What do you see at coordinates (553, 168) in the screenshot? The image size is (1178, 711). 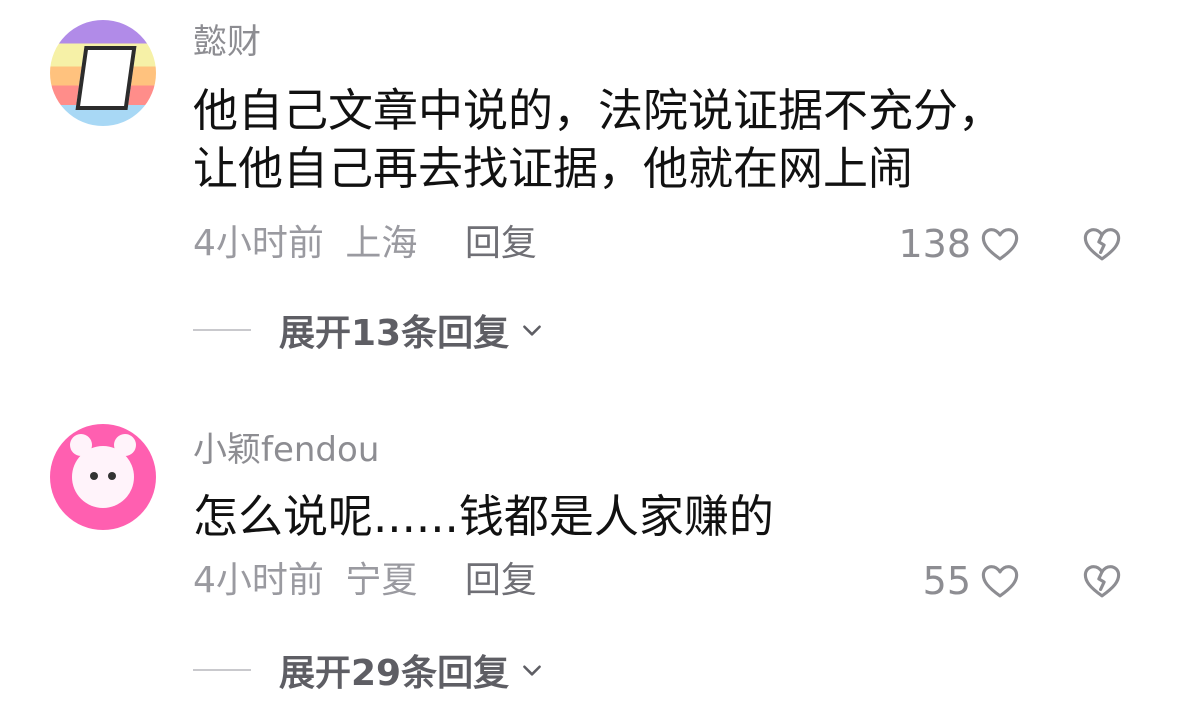 I see `comment-text-line: 让他自己再去找证据，他就在网上闹` at bounding box center [553, 168].